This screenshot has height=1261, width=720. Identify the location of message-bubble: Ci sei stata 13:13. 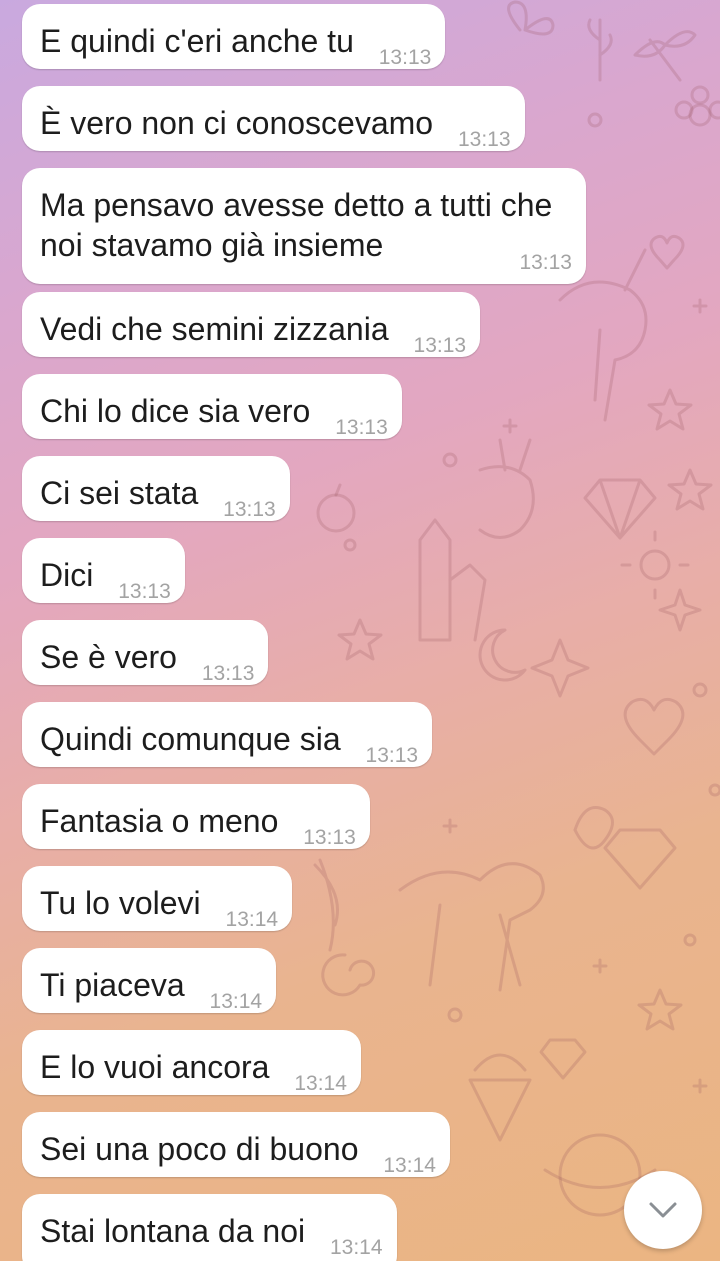
(156, 488).